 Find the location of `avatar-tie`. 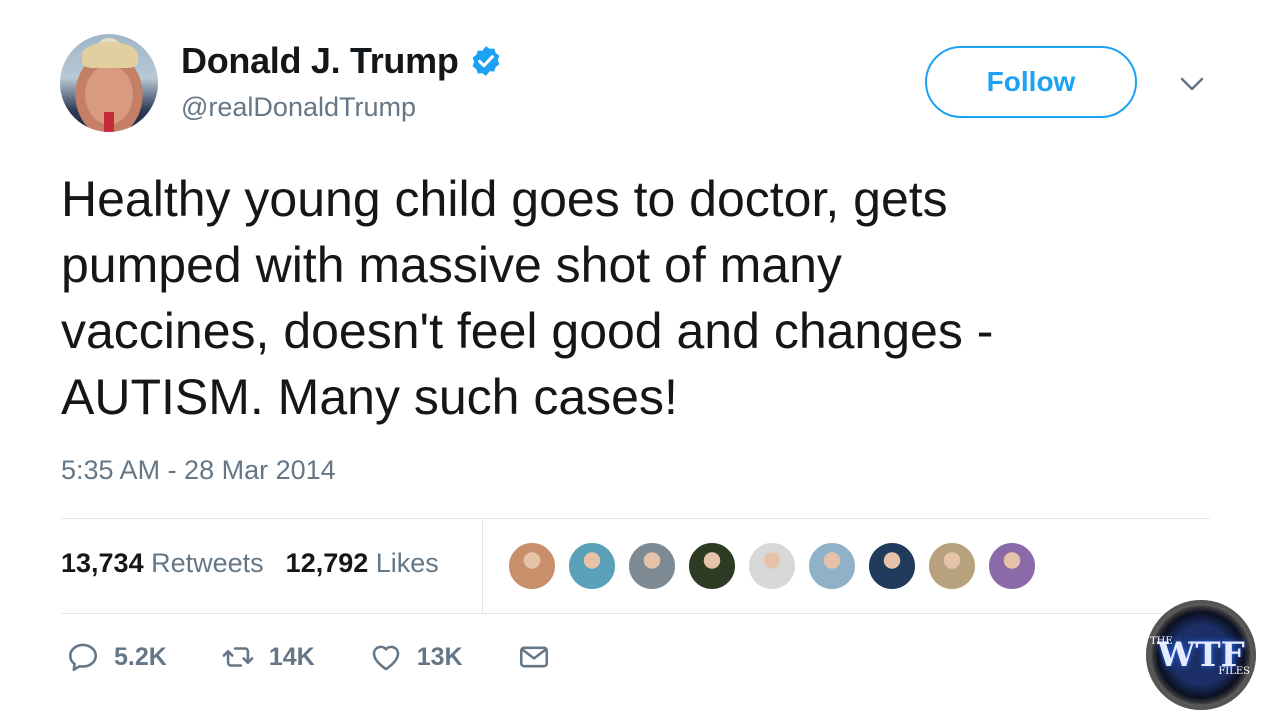

avatar-tie is located at coordinates (109, 122).